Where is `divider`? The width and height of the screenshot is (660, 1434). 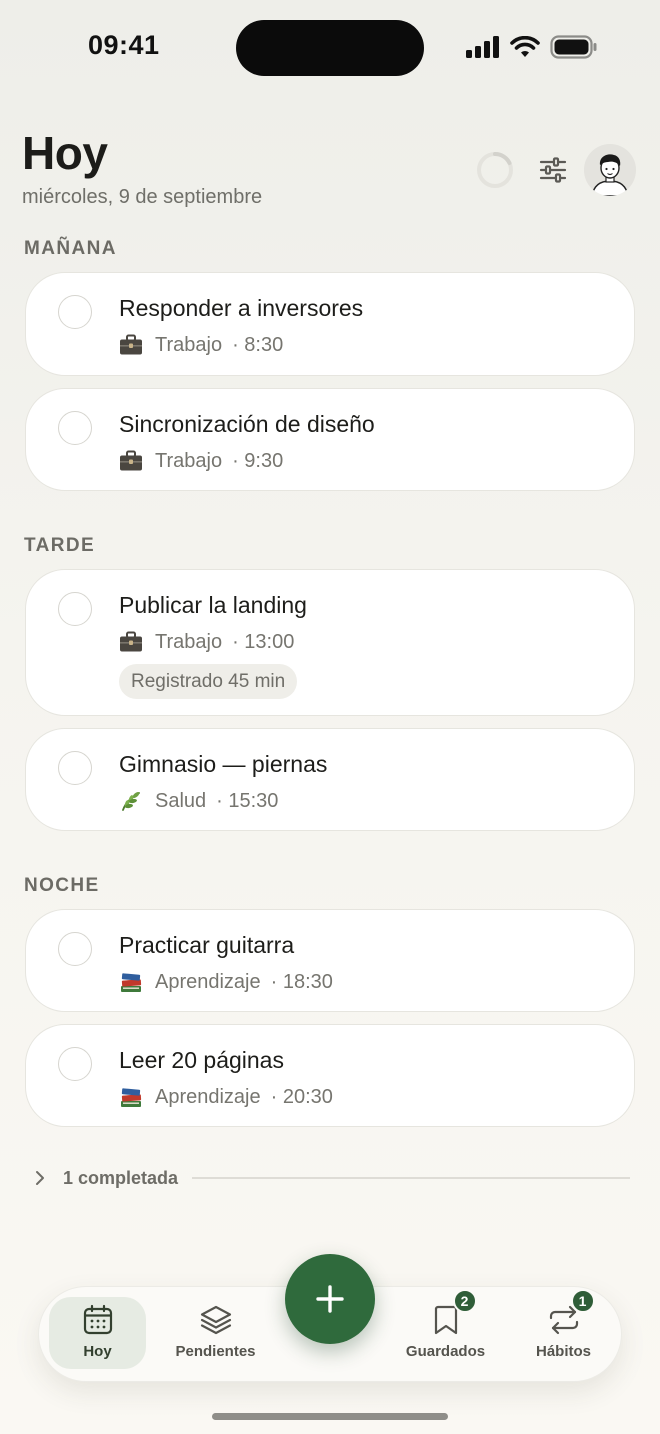 divider is located at coordinates (411, 1178).